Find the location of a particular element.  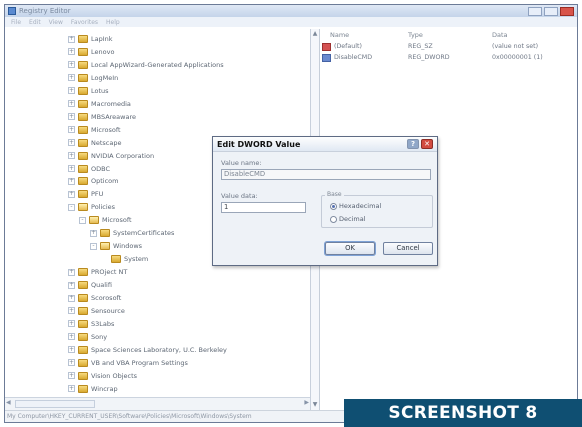

horizontal-scroll-thumb is located at coordinates (55, 404).